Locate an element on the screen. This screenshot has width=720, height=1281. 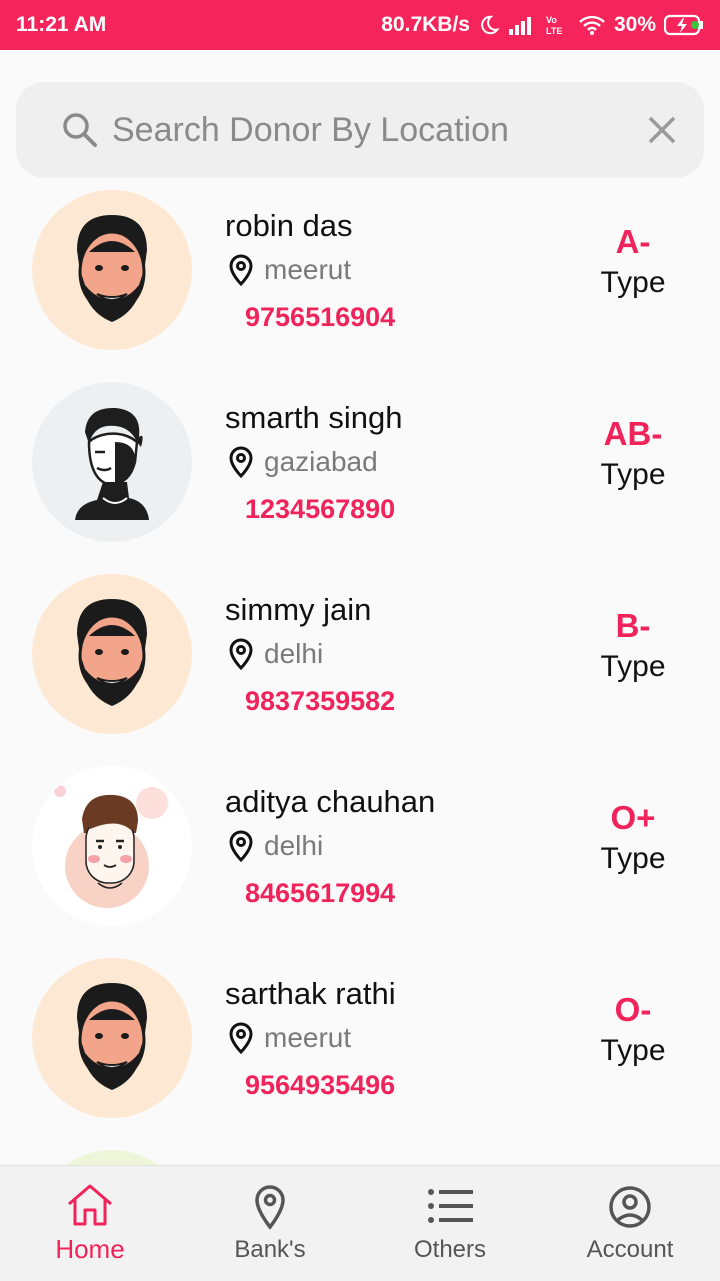
blood-group: O- is located at coordinates (633, 1009).